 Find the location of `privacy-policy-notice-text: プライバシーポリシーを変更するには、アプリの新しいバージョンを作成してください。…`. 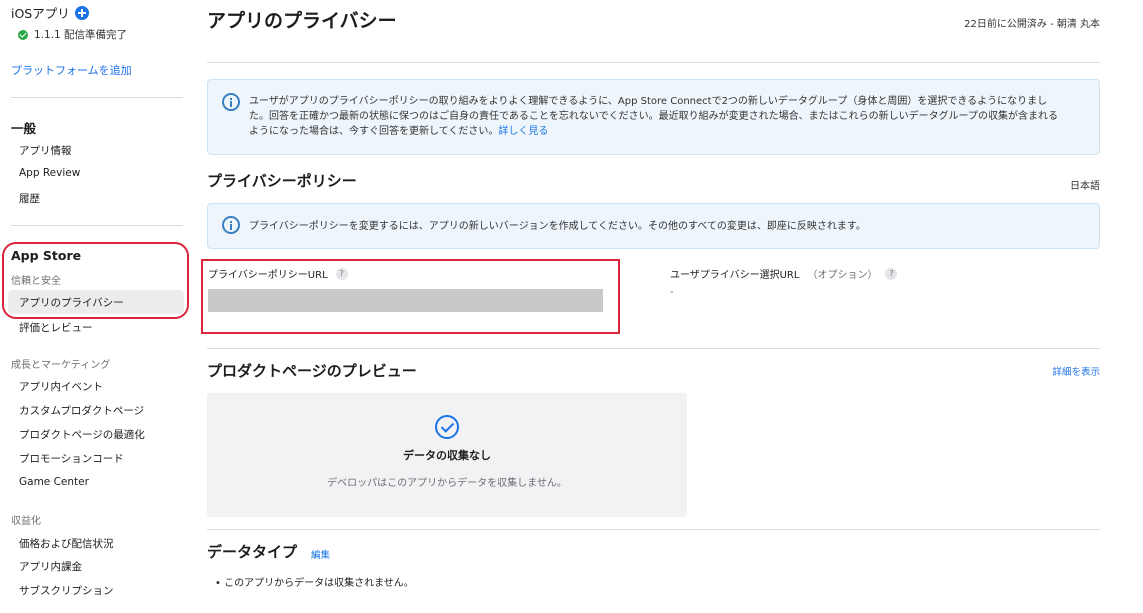

privacy-policy-notice-text: プライバシーポリシーを変更するには、アプリの新しいバージョンを作成してください。… is located at coordinates (557, 226).